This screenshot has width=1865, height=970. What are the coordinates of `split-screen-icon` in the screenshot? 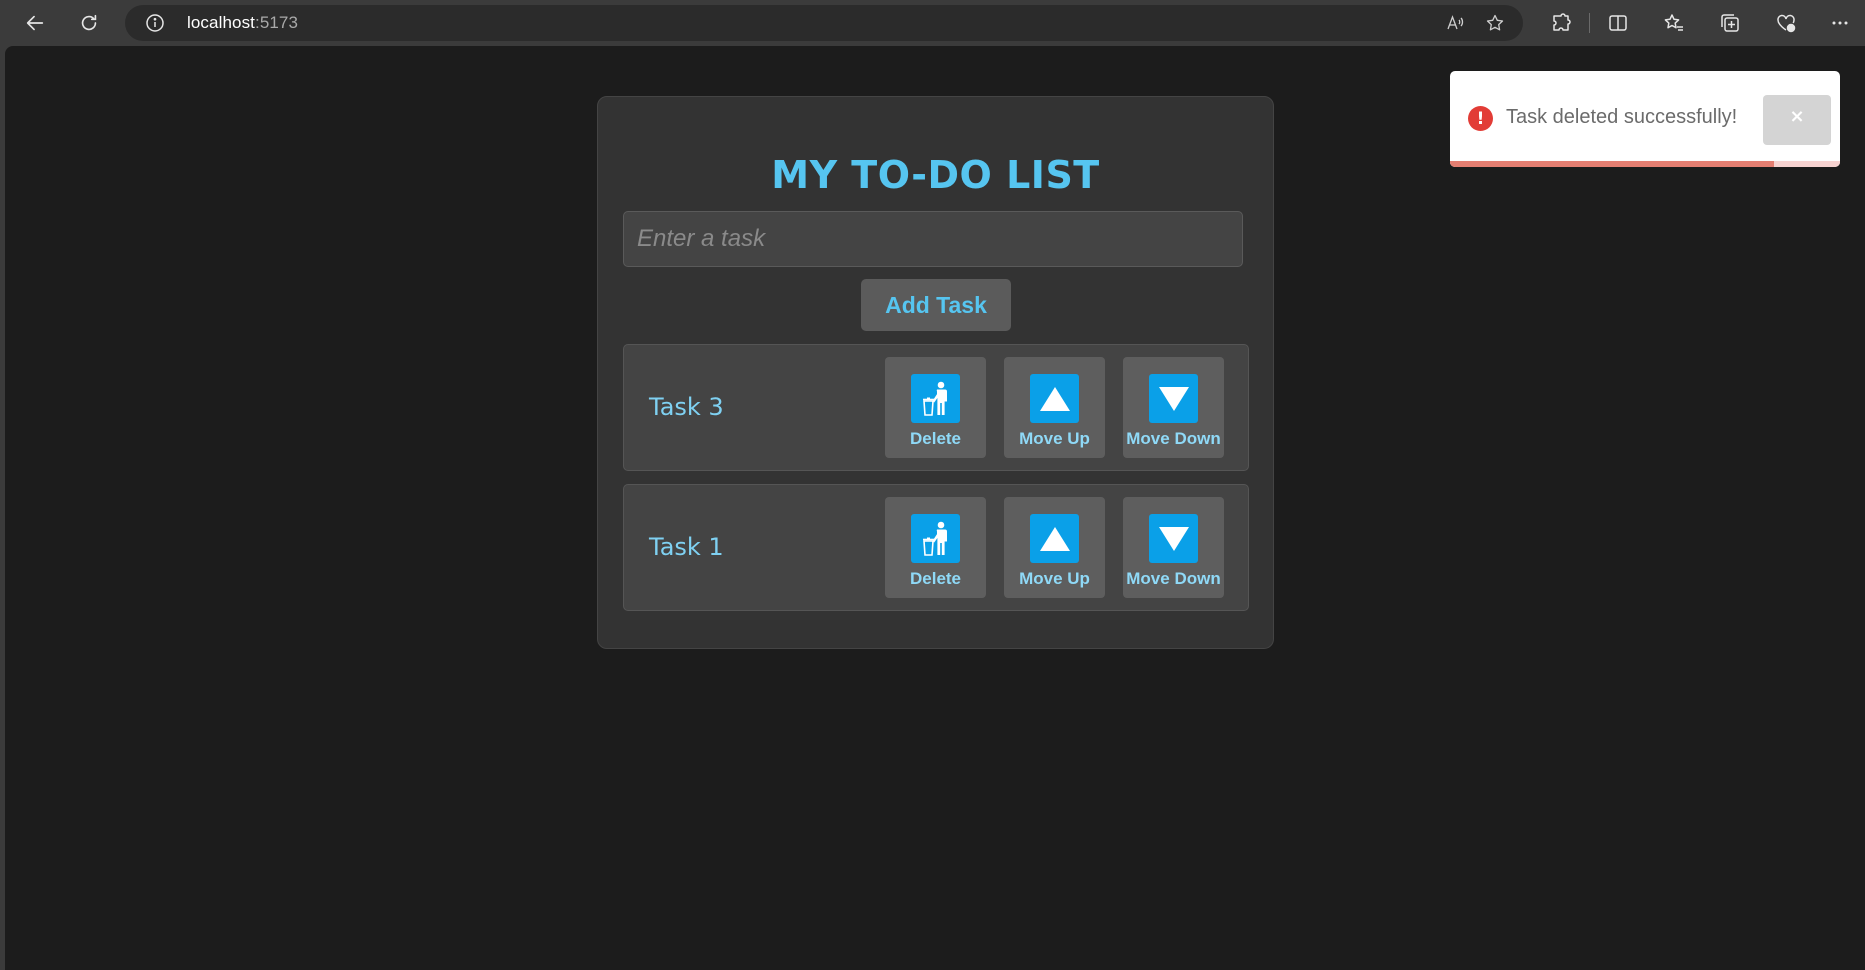 It's located at (1618, 23).